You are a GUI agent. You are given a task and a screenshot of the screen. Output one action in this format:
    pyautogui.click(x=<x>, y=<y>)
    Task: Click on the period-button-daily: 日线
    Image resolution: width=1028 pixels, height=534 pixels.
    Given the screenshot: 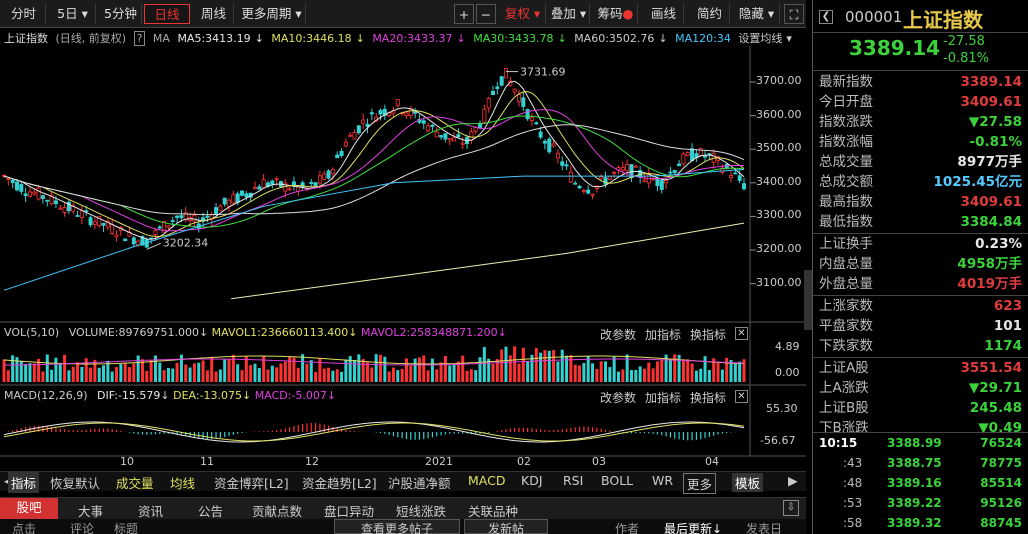 What is the action you would take?
    pyautogui.click(x=167, y=14)
    